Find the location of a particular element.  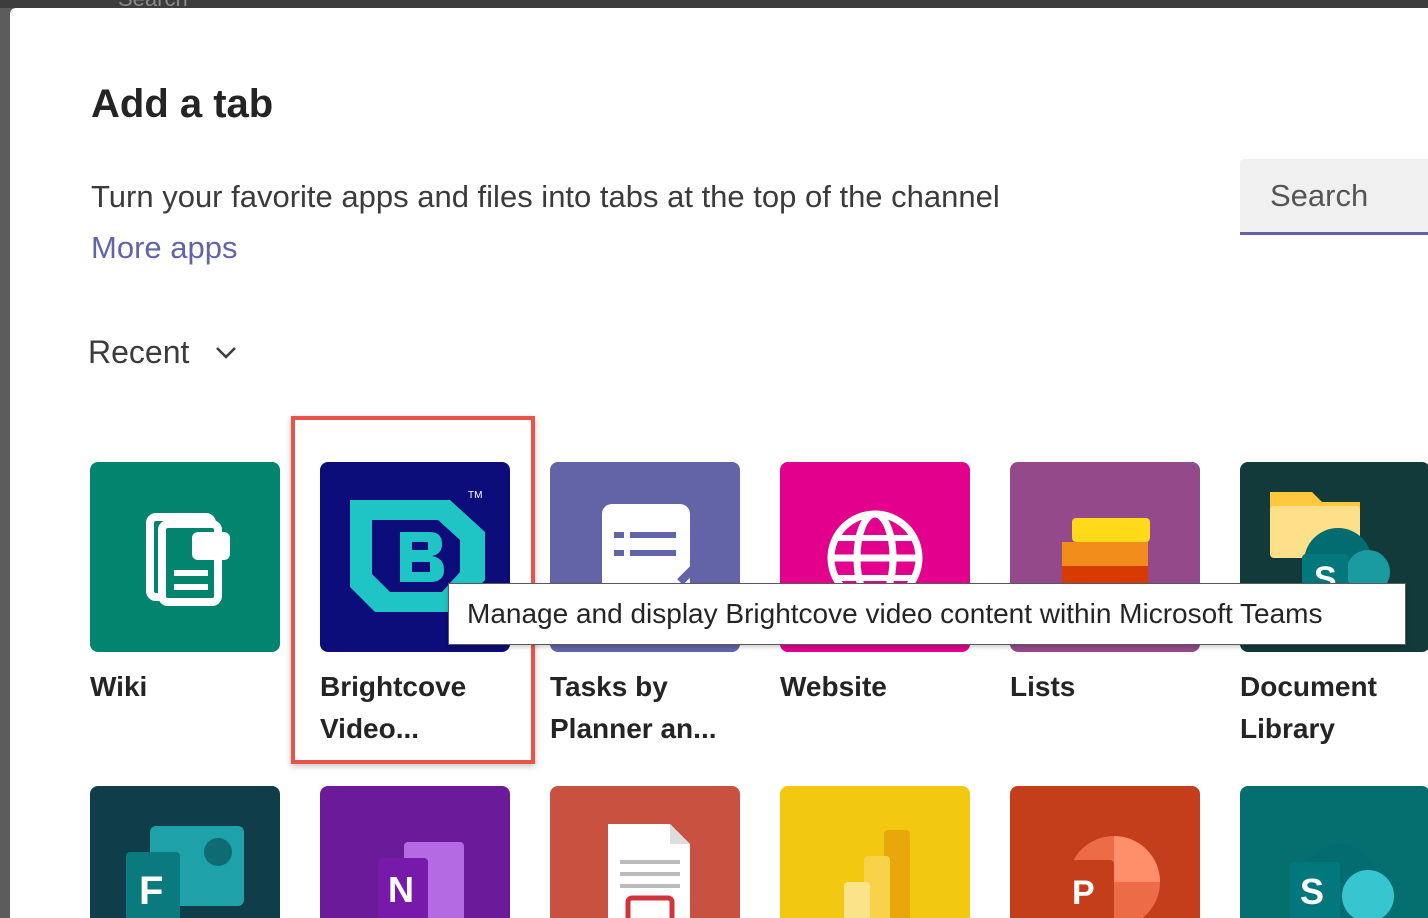

app-label: Website is located at coordinates (833, 686).